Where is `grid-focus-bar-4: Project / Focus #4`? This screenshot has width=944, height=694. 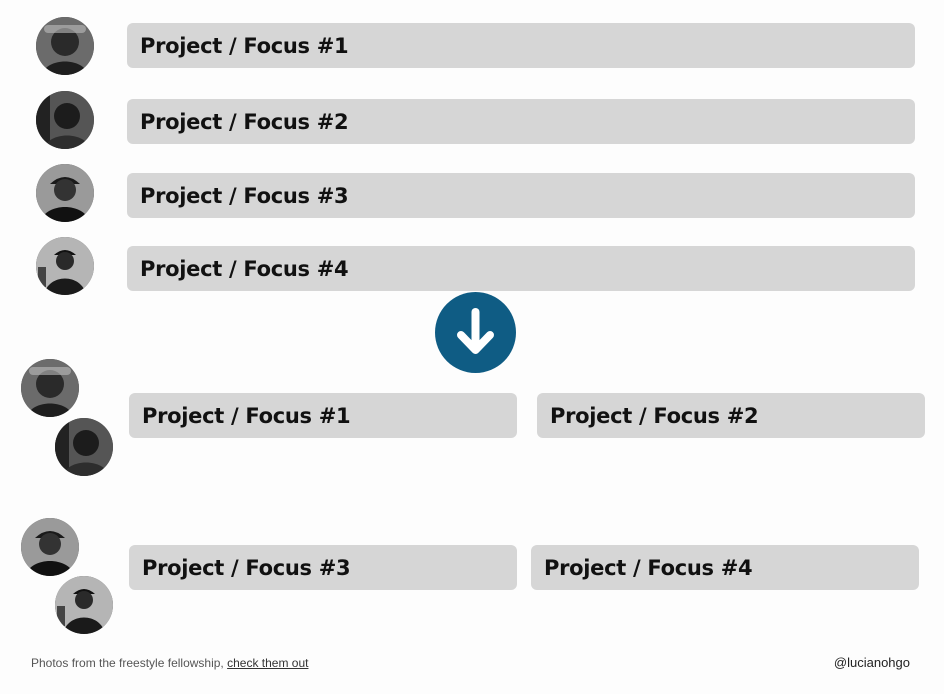 grid-focus-bar-4: Project / Focus #4 is located at coordinates (725, 567).